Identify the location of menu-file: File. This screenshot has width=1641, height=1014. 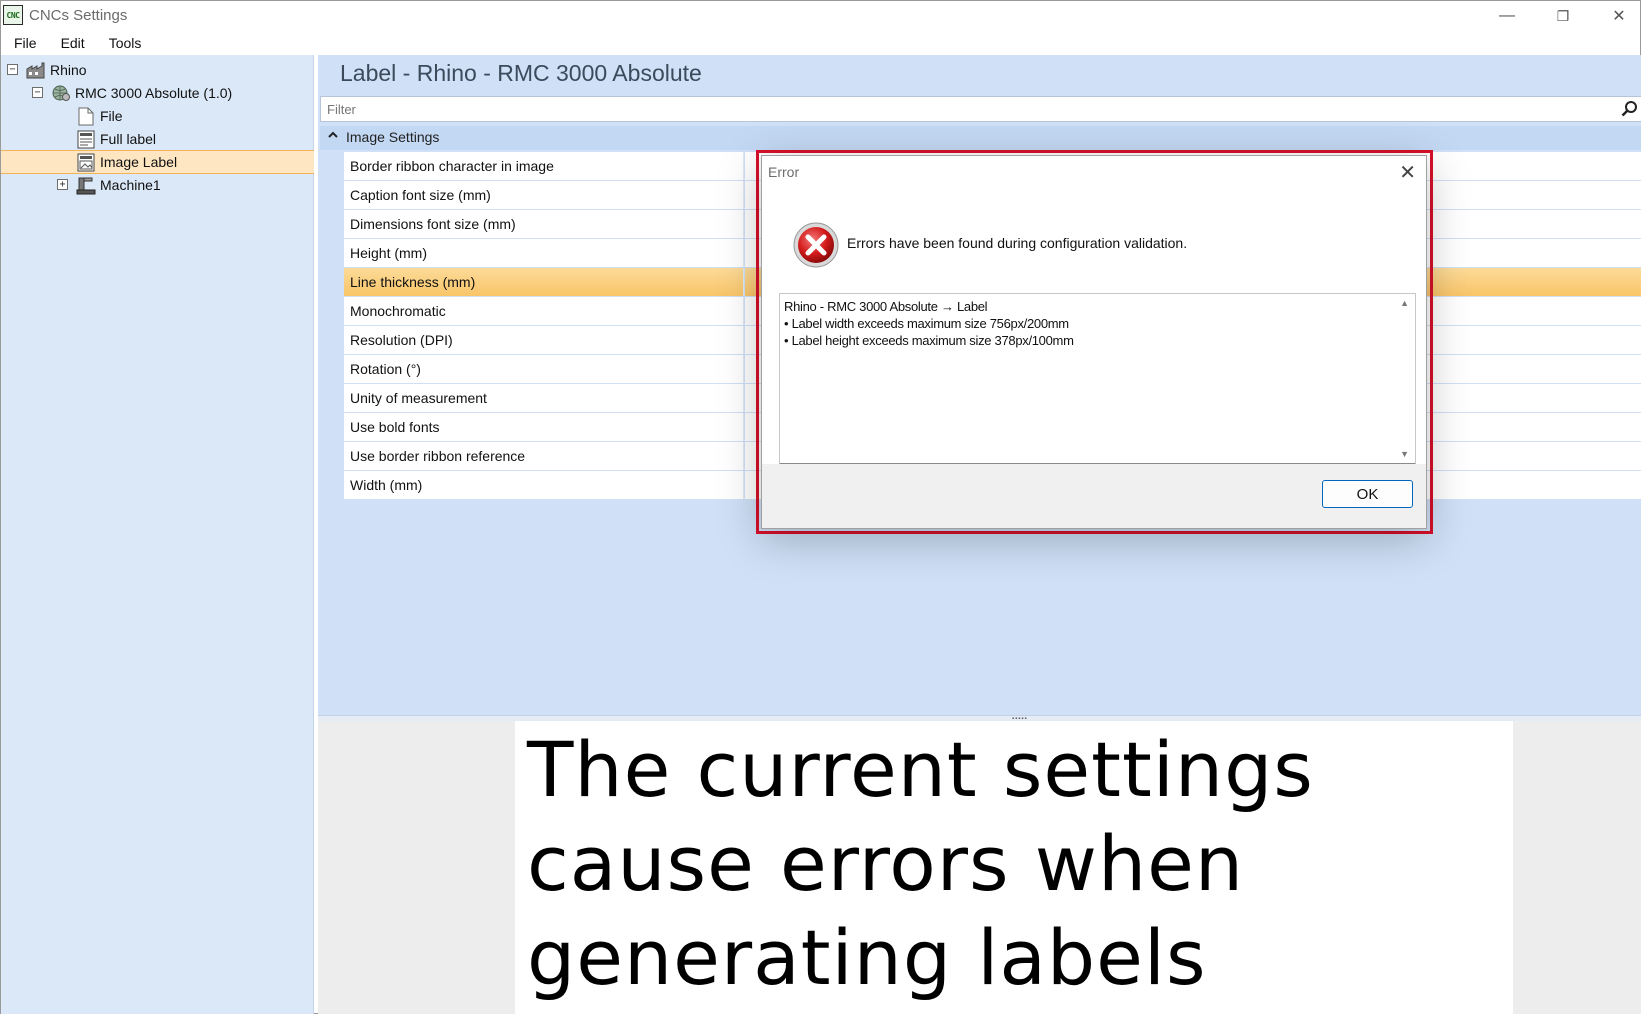
(25, 43).